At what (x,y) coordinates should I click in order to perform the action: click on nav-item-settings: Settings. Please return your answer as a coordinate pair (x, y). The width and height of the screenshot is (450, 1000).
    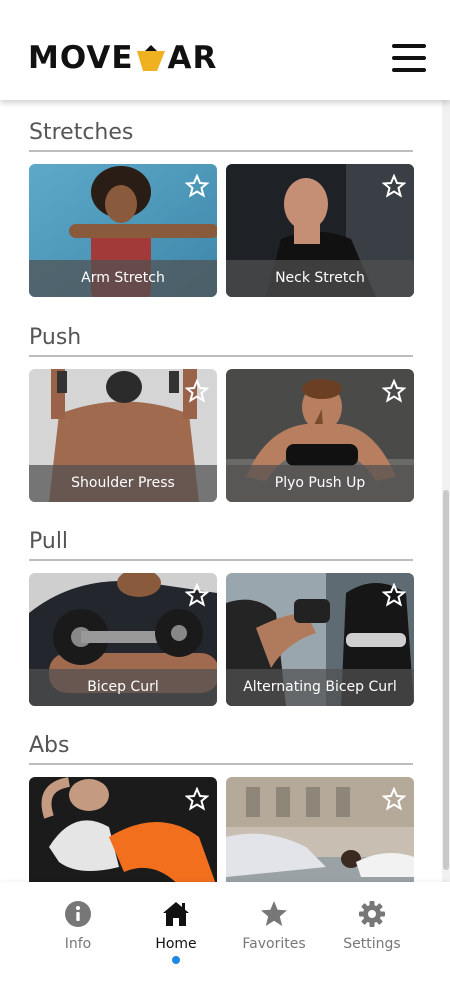
    Looking at the image, I should click on (372, 940).